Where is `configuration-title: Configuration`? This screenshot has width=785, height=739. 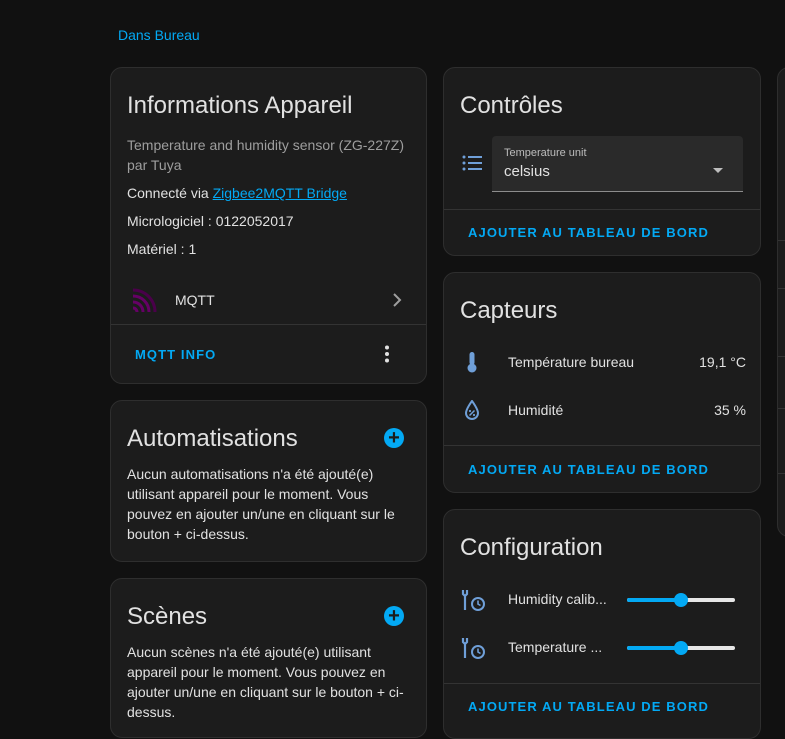
configuration-title: Configuration is located at coordinates (531, 547).